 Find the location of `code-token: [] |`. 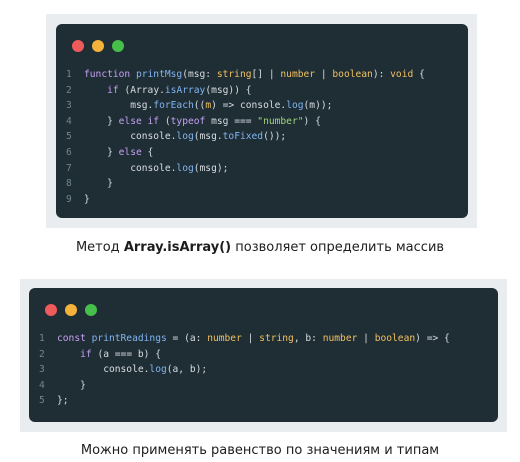

code-token: [] | is located at coordinates (266, 74).